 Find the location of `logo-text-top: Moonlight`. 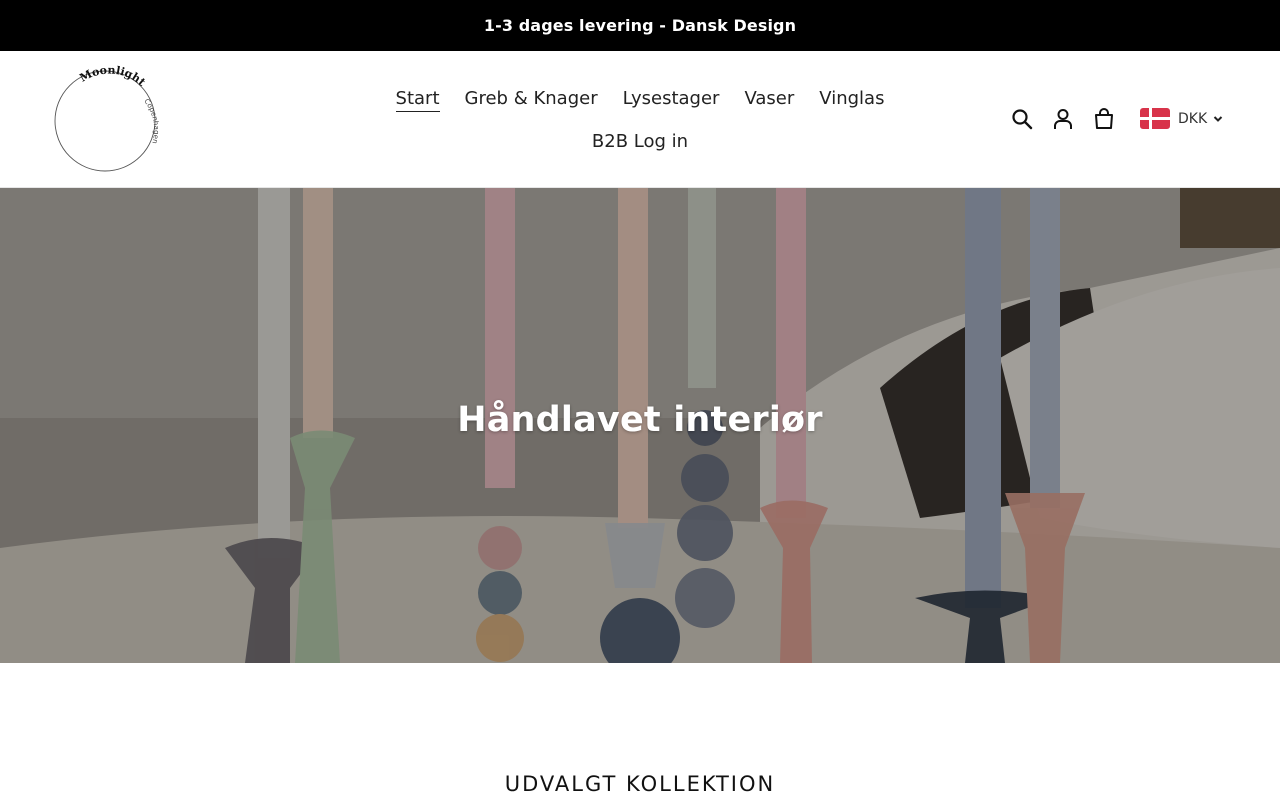

logo-text-top: Moonlight is located at coordinates (112, 76).